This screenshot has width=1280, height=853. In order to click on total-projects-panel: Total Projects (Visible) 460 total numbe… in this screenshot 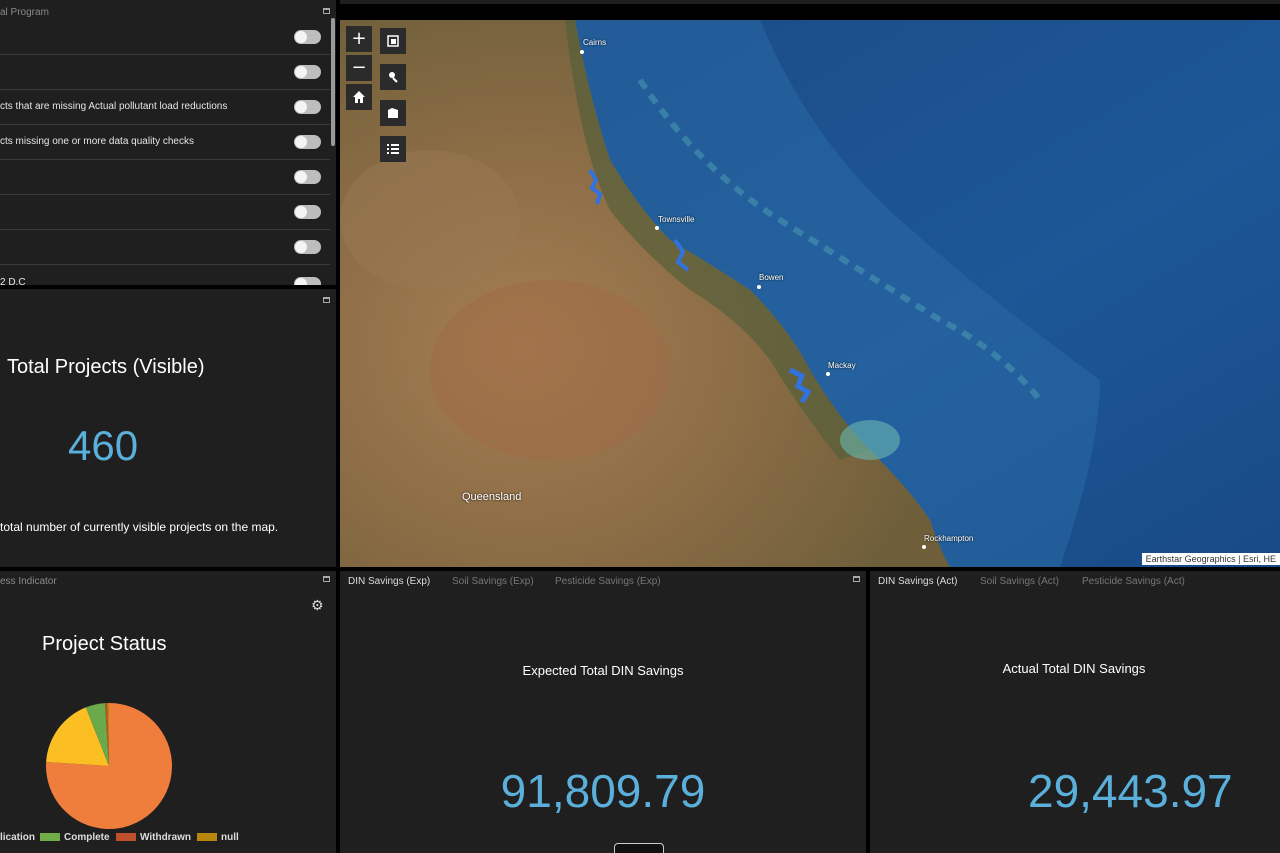, I will do `click(168, 428)`.